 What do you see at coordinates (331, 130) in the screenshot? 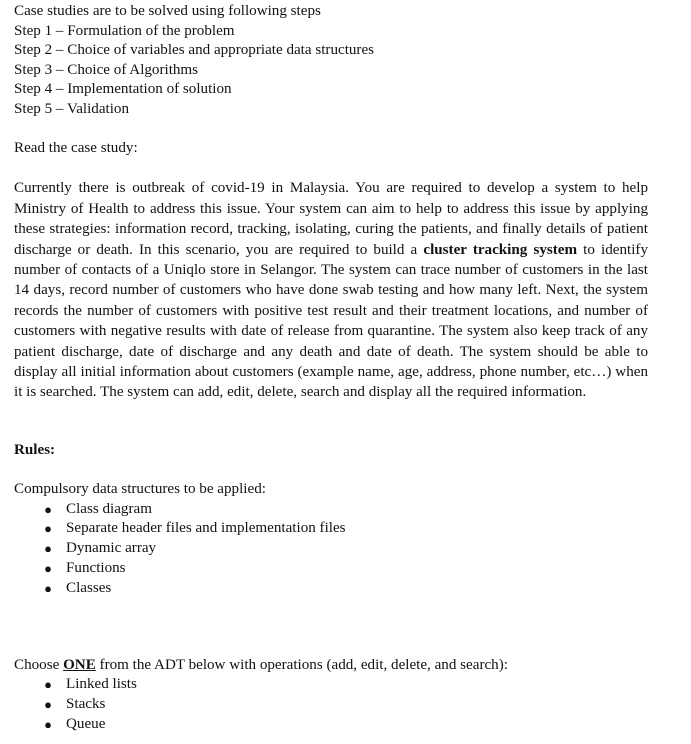
I see `spacer-after-steps` at bounding box center [331, 130].